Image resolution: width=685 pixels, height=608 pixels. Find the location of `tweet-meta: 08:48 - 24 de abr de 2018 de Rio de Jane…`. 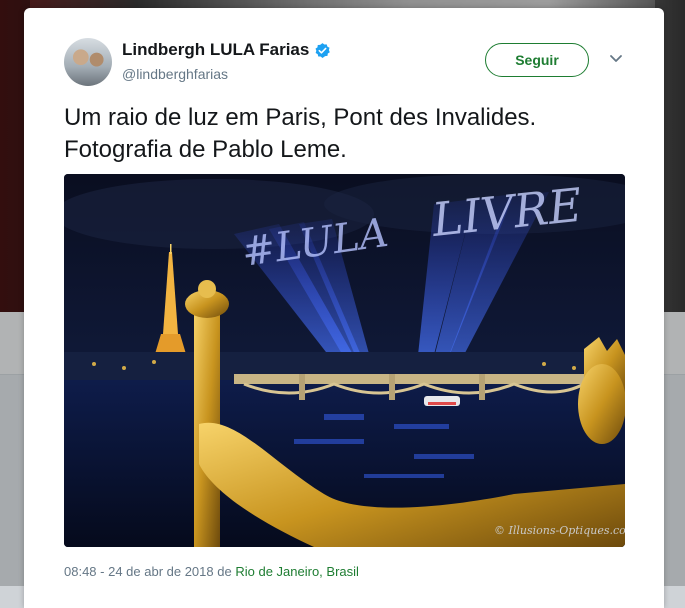

tweet-meta: 08:48 - 24 de abr de 2018 de Rio de Jane… is located at coordinates (211, 571).